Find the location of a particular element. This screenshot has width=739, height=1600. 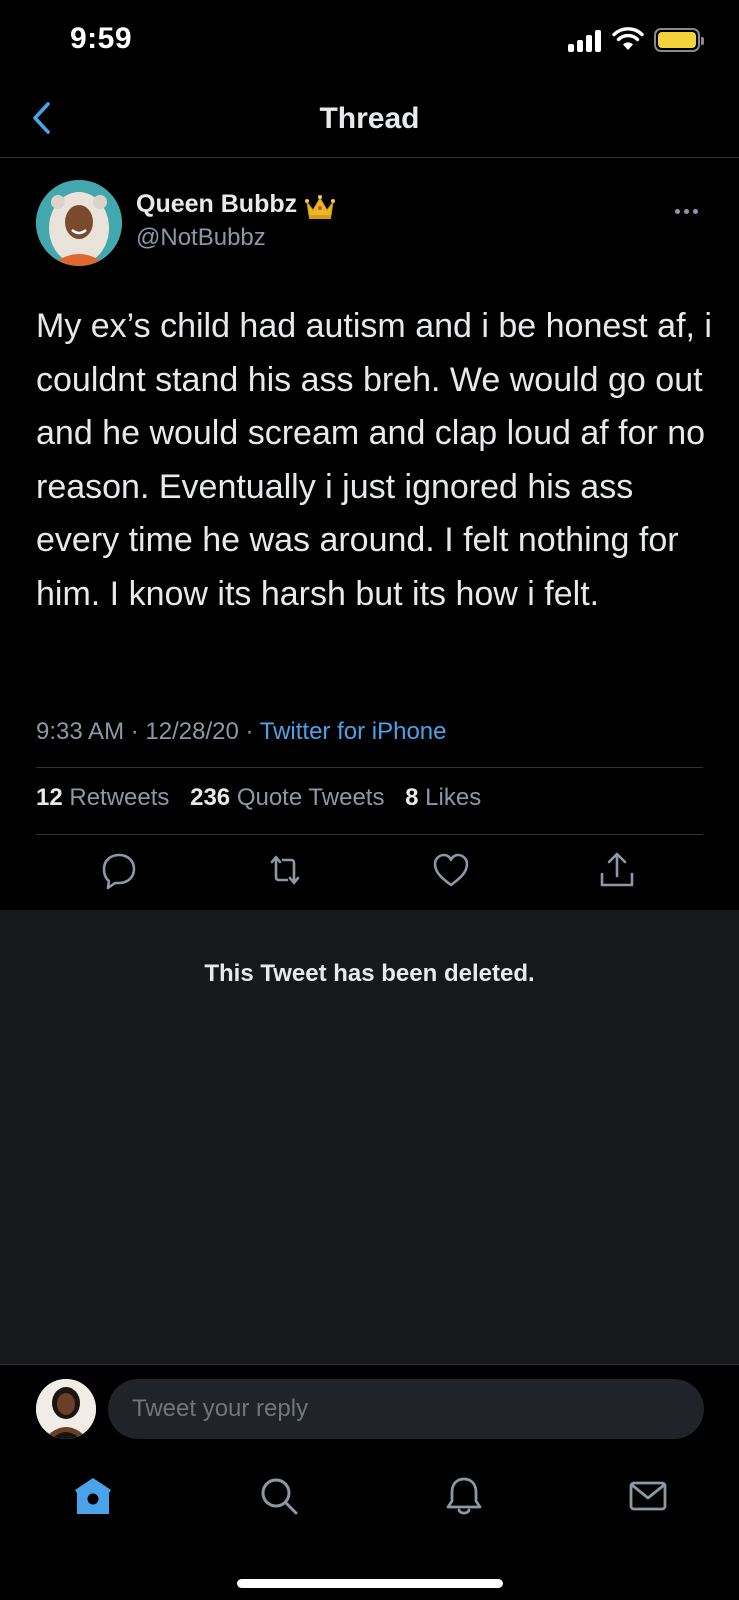

quote-tweets-label: Quote Tweets is located at coordinates (310, 797).